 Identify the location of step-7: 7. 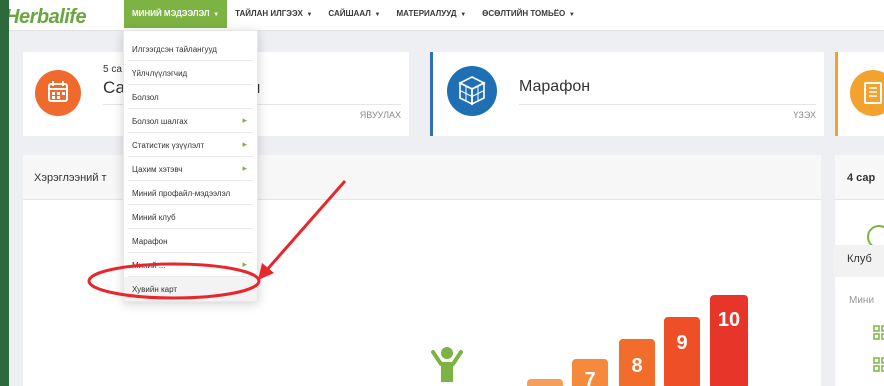
(590, 372).